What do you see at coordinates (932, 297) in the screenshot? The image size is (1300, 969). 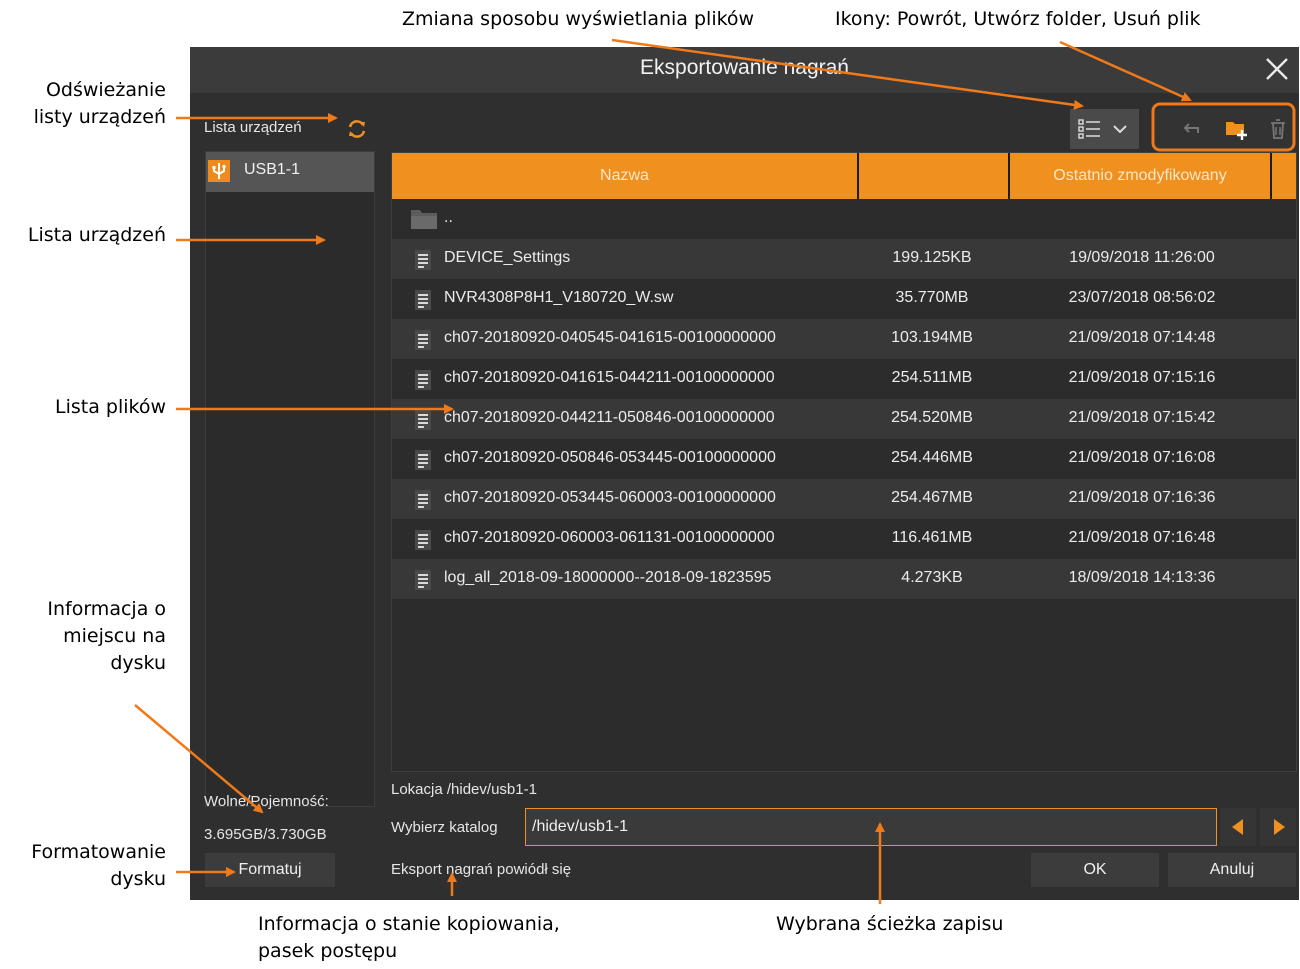 I see `file-size: 35.770MB` at bounding box center [932, 297].